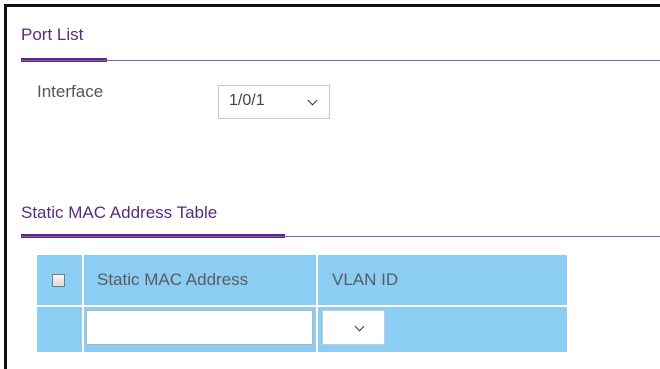  I want to click on vlan-id-select, so click(353, 327).